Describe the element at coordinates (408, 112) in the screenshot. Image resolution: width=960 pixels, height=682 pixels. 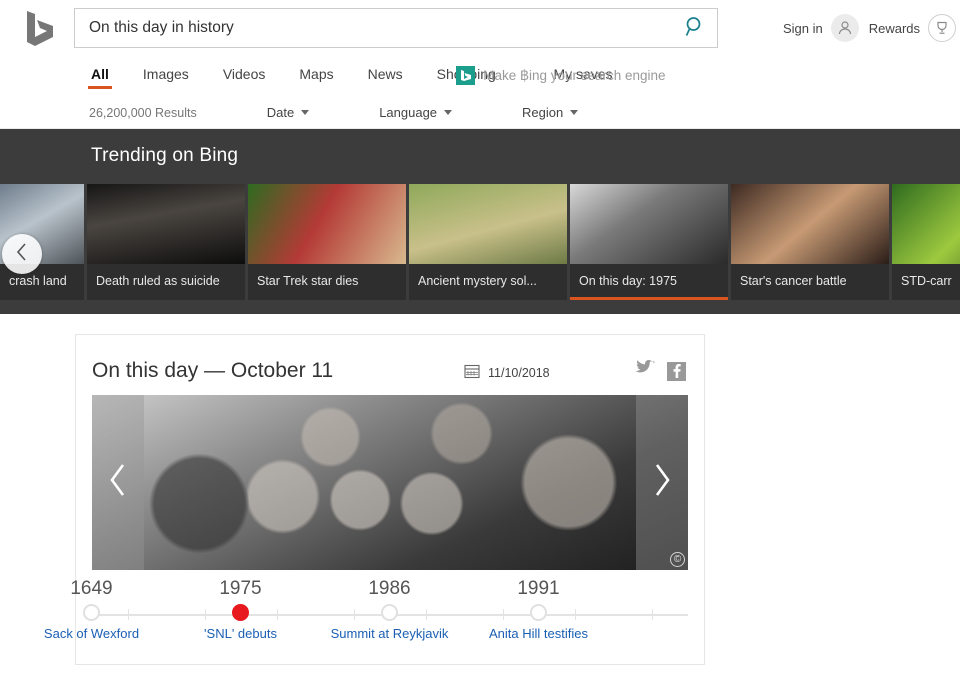
I see `filter-label: Language` at that location.